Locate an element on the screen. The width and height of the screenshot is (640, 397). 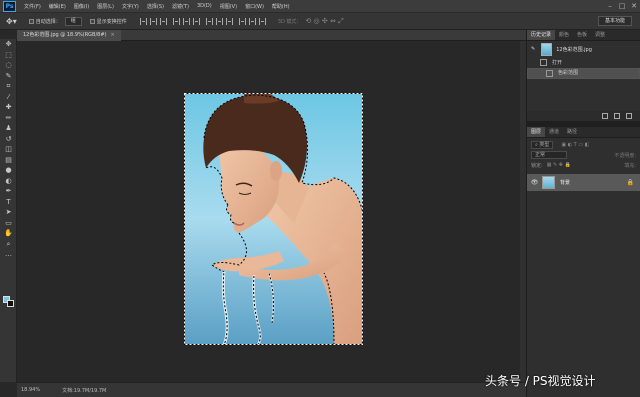
close-button: ✕ is located at coordinates (634, 6).